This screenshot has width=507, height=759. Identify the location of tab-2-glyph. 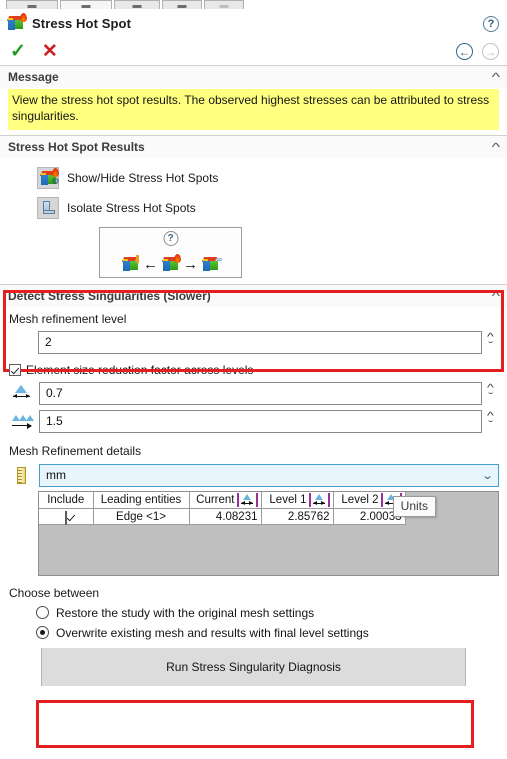
(86, 6).